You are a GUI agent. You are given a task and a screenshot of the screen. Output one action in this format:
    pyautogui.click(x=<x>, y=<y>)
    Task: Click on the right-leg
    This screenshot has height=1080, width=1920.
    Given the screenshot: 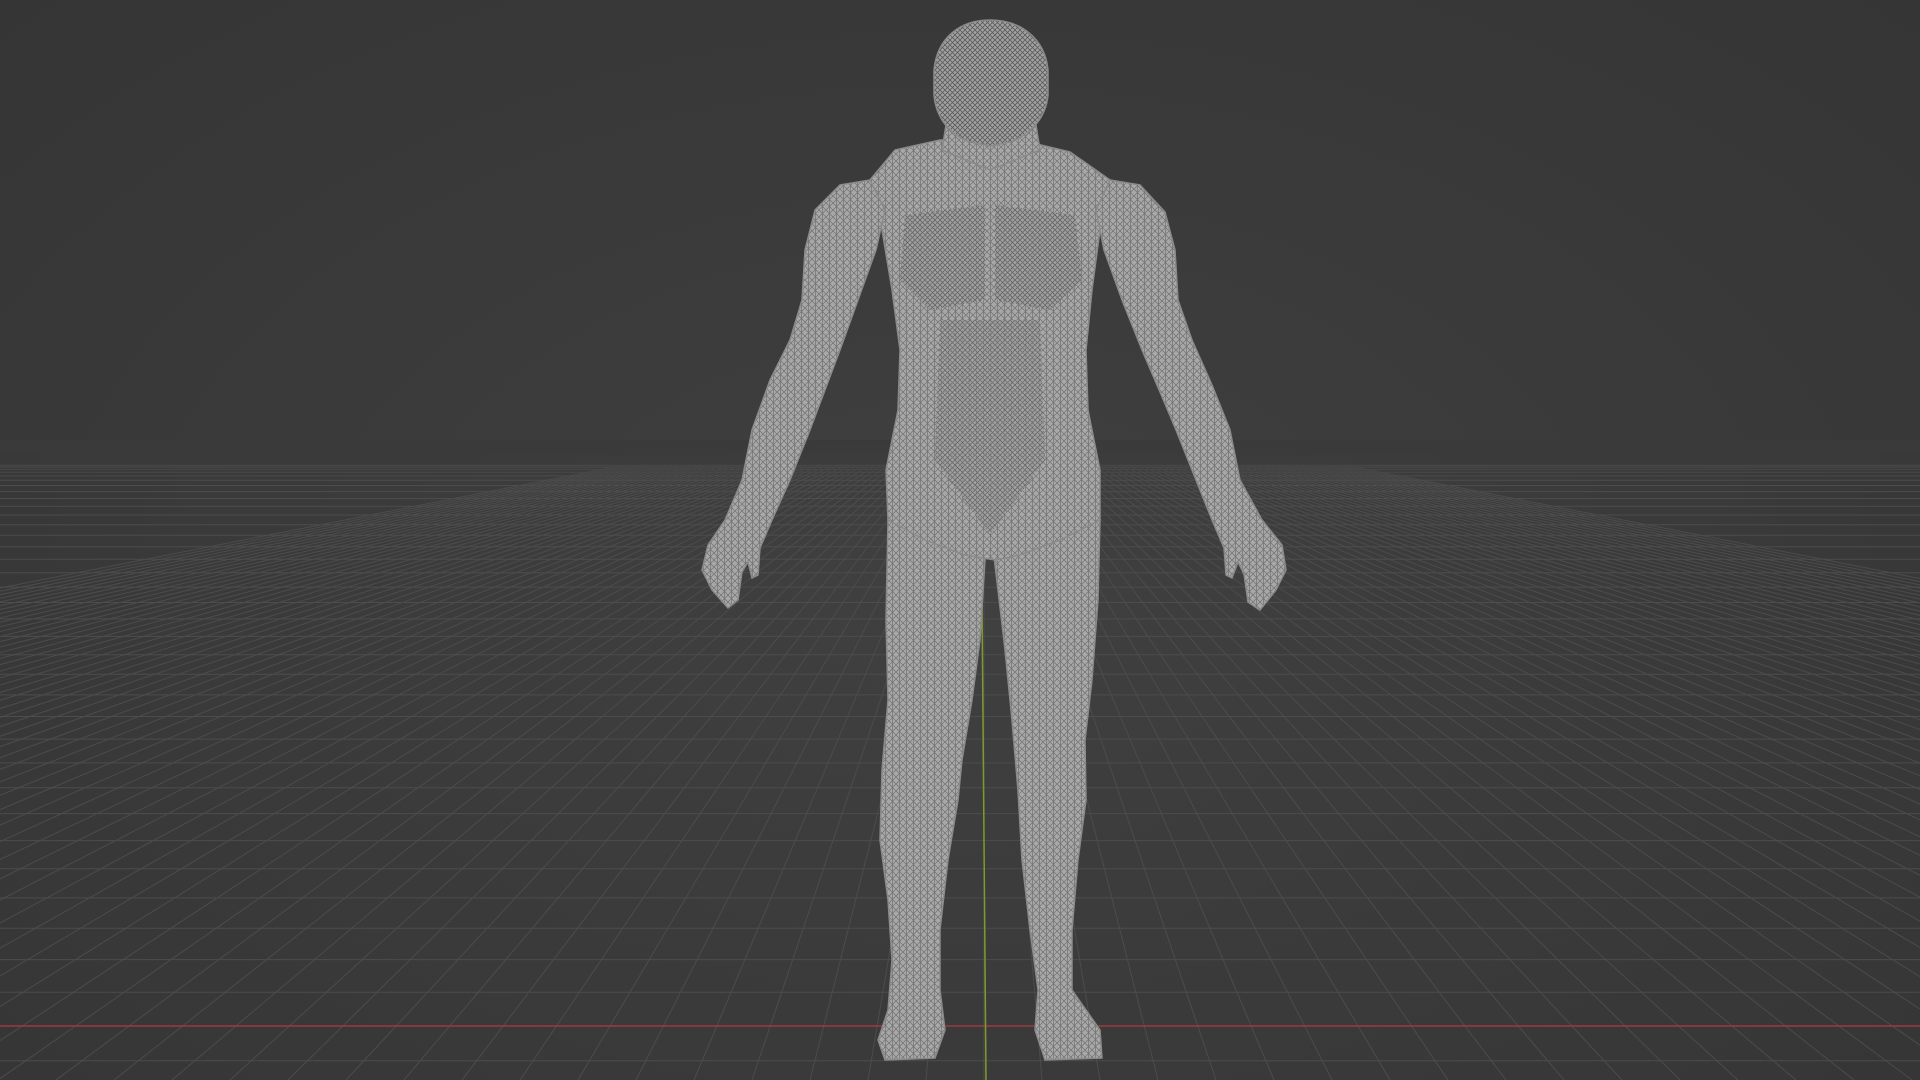 What is the action you would take?
    pyautogui.click(x=1047, y=790)
    